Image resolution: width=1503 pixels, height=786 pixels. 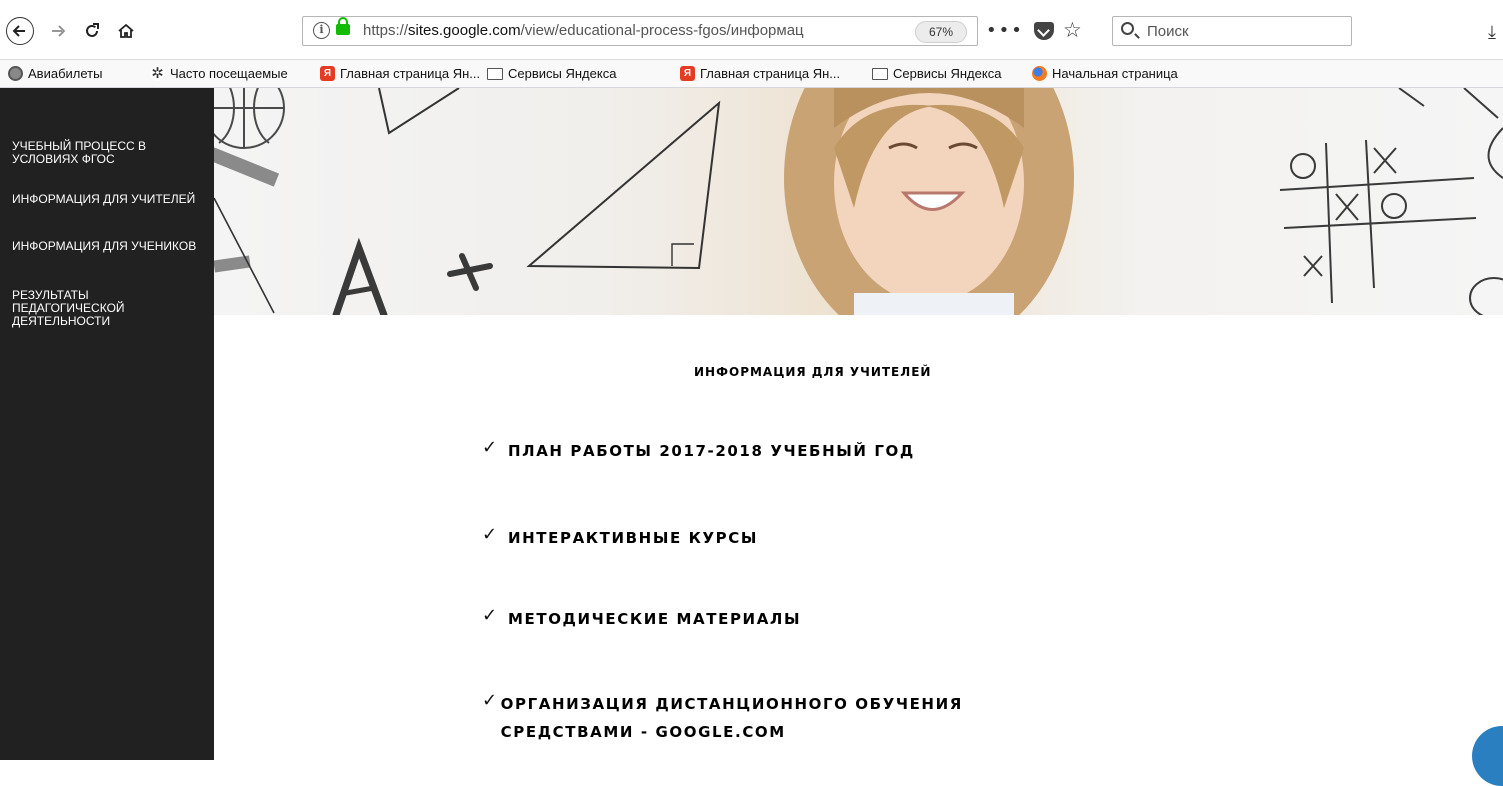 I want to click on url-fade, so click(x=848, y=31).